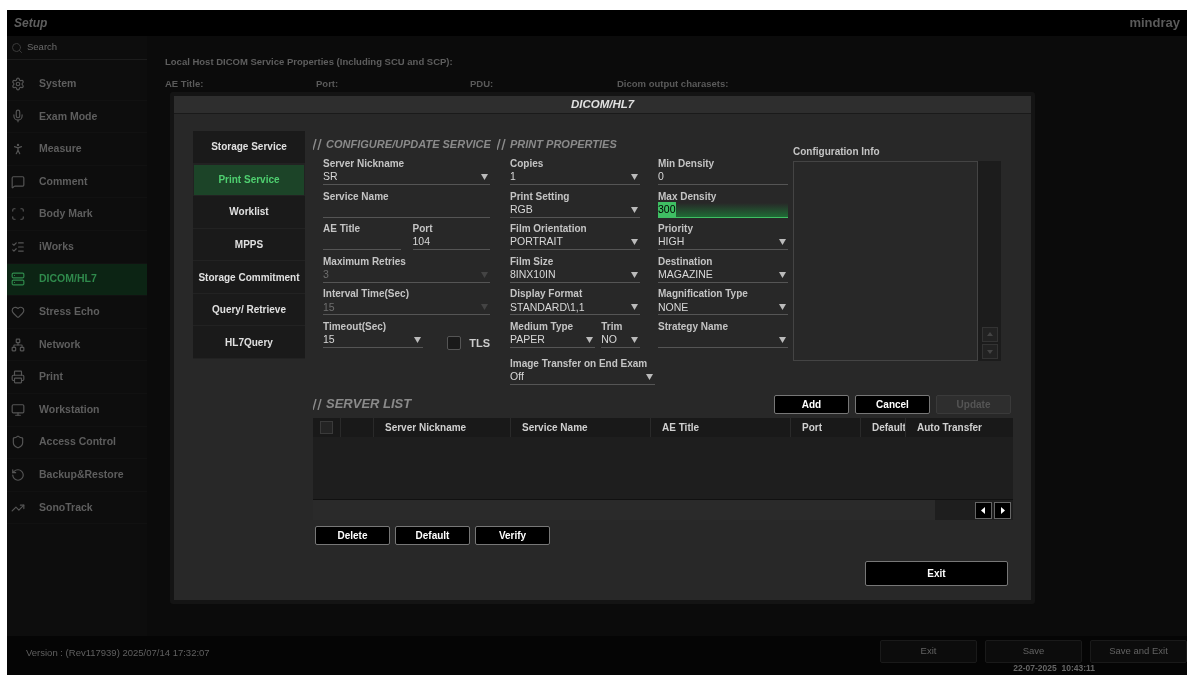 The image size is (1187, 675). Describe the element at coordinates (1154, 23) in the screenshot. I see `logo: mindray` at that location.